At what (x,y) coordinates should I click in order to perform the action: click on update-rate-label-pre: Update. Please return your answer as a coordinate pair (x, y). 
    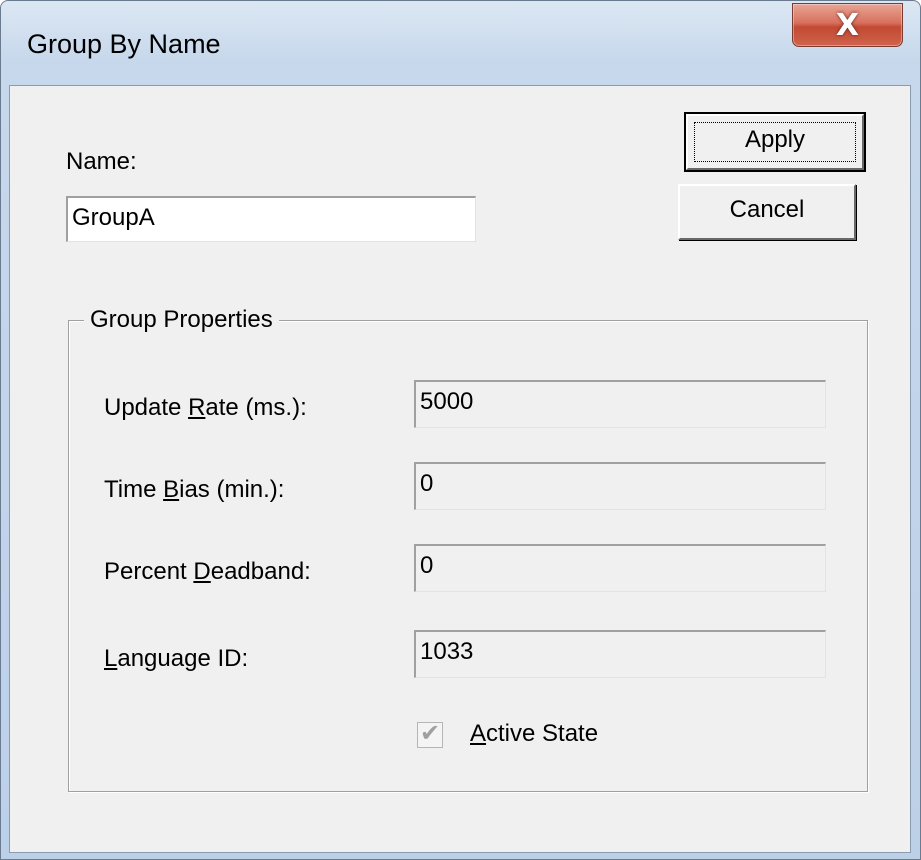
    Looking at the image, I should click on (146, 407).